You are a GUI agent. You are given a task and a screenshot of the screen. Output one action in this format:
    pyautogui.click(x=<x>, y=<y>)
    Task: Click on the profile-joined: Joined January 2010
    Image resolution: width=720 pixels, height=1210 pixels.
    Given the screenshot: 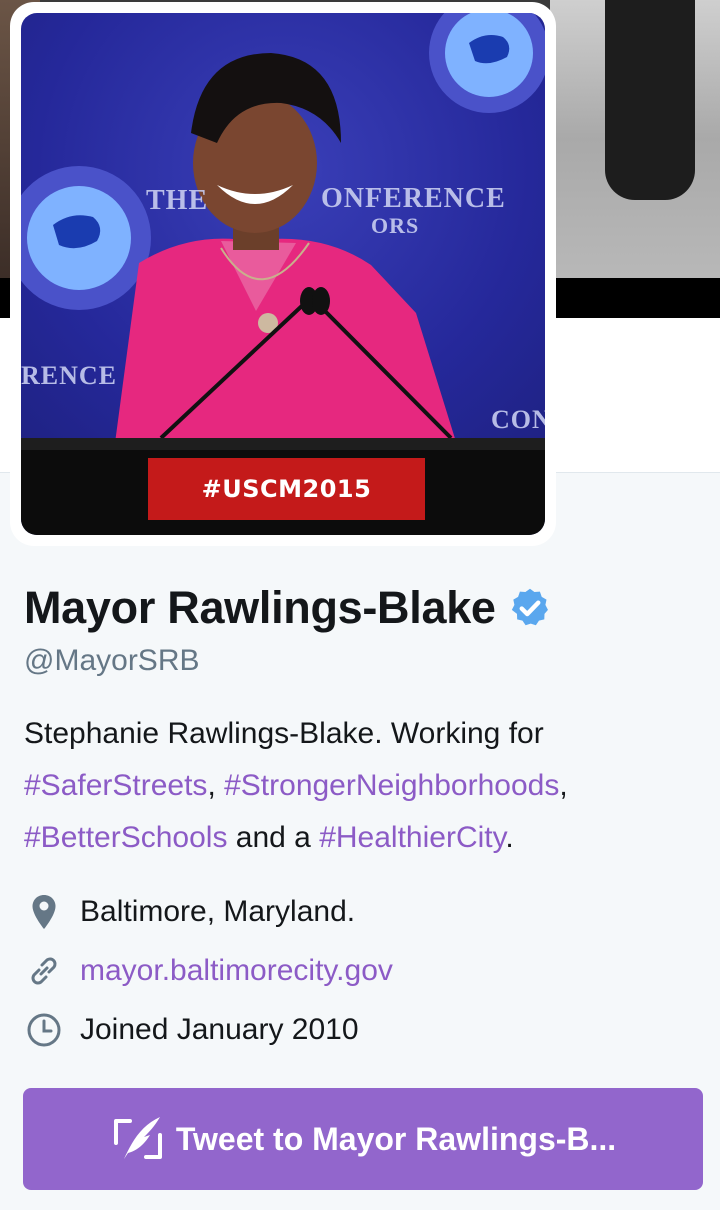 What is the action you would take?
    pyautogui.click(x=191, y=1030)
    